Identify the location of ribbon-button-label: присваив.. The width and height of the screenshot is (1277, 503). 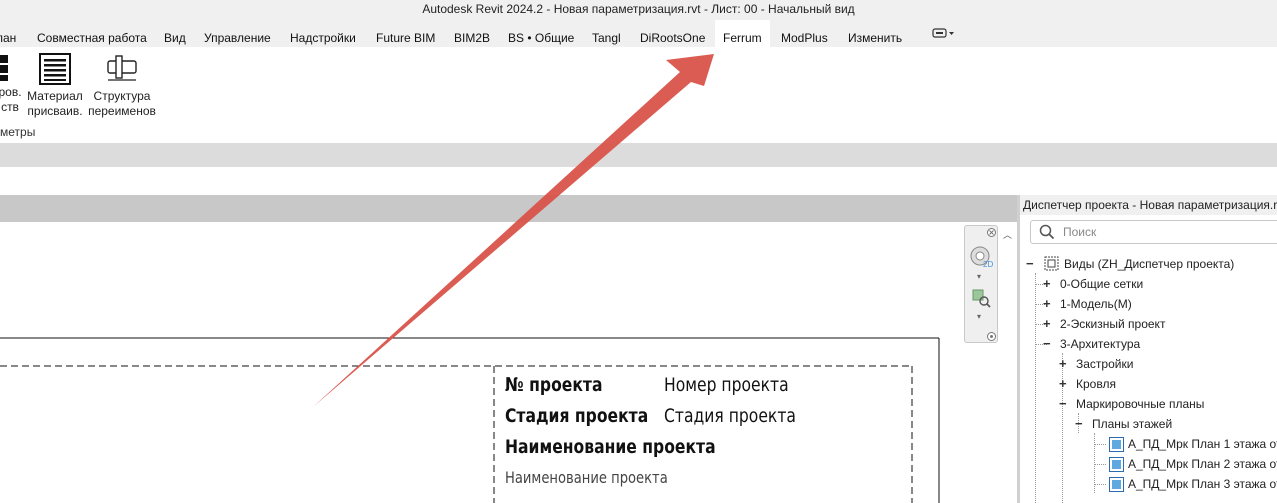
(55, 111).